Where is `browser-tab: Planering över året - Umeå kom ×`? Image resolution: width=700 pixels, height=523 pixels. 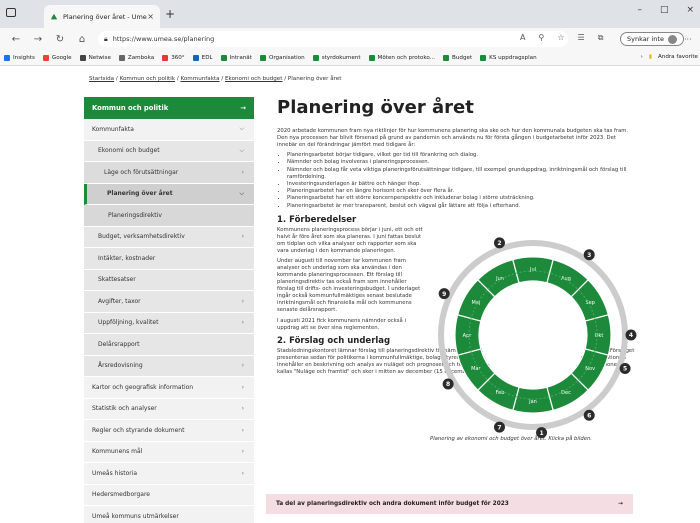
browser-tab: Planering över året - Umeå kom × is located at coordinates (102, 16).